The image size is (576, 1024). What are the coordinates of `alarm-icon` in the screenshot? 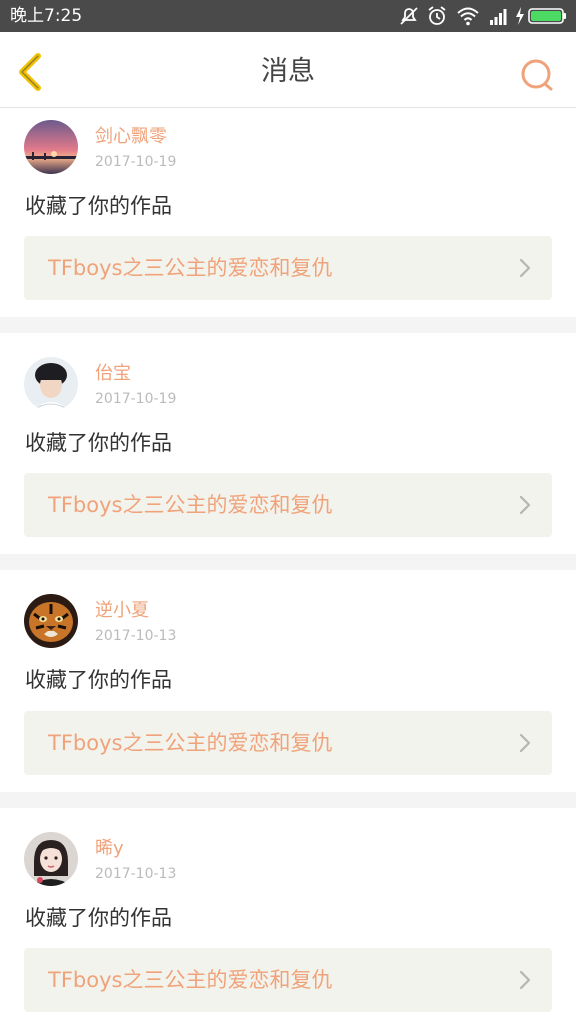 It's located at (437, 15).